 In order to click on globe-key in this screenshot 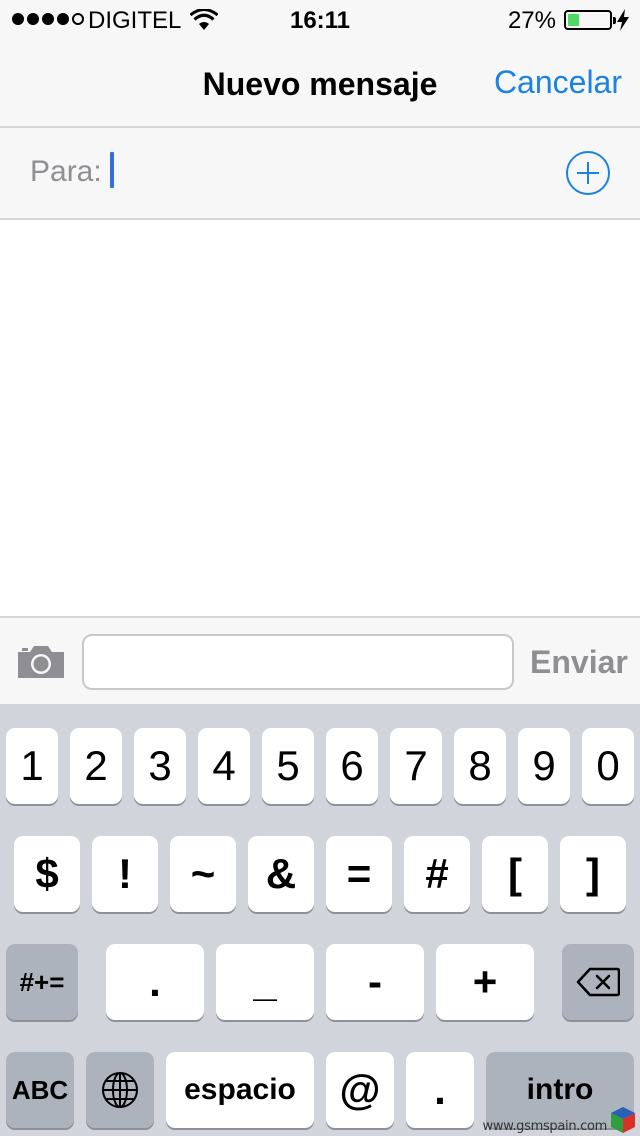, I will do `click(120, 1090)`.